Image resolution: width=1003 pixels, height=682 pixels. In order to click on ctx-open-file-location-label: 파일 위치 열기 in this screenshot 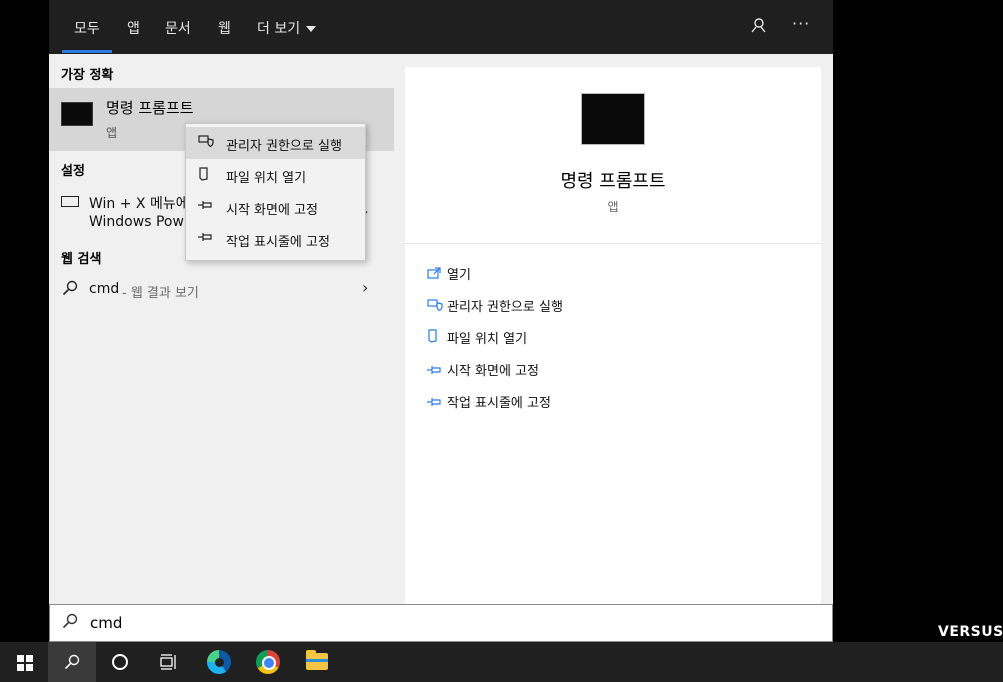, I will do `click(266, 178)`.